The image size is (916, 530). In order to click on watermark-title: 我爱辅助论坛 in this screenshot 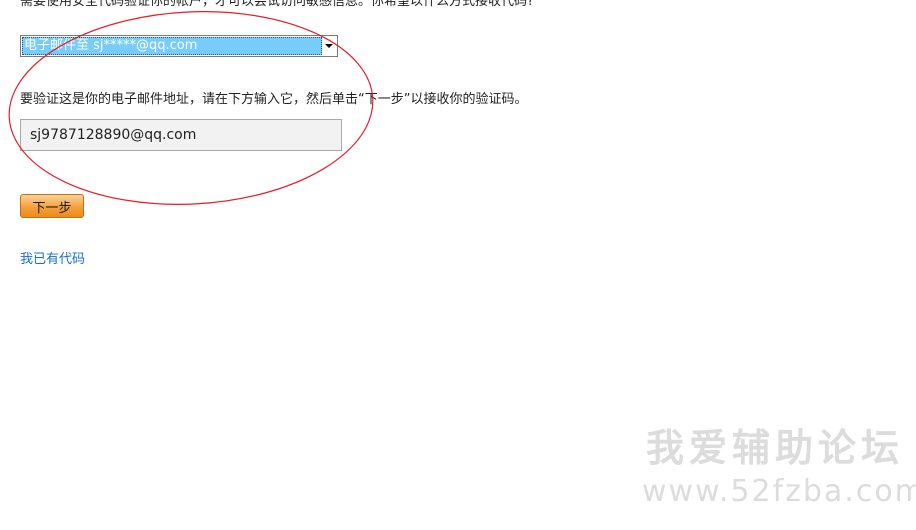, I will do `click(775, 448)`.